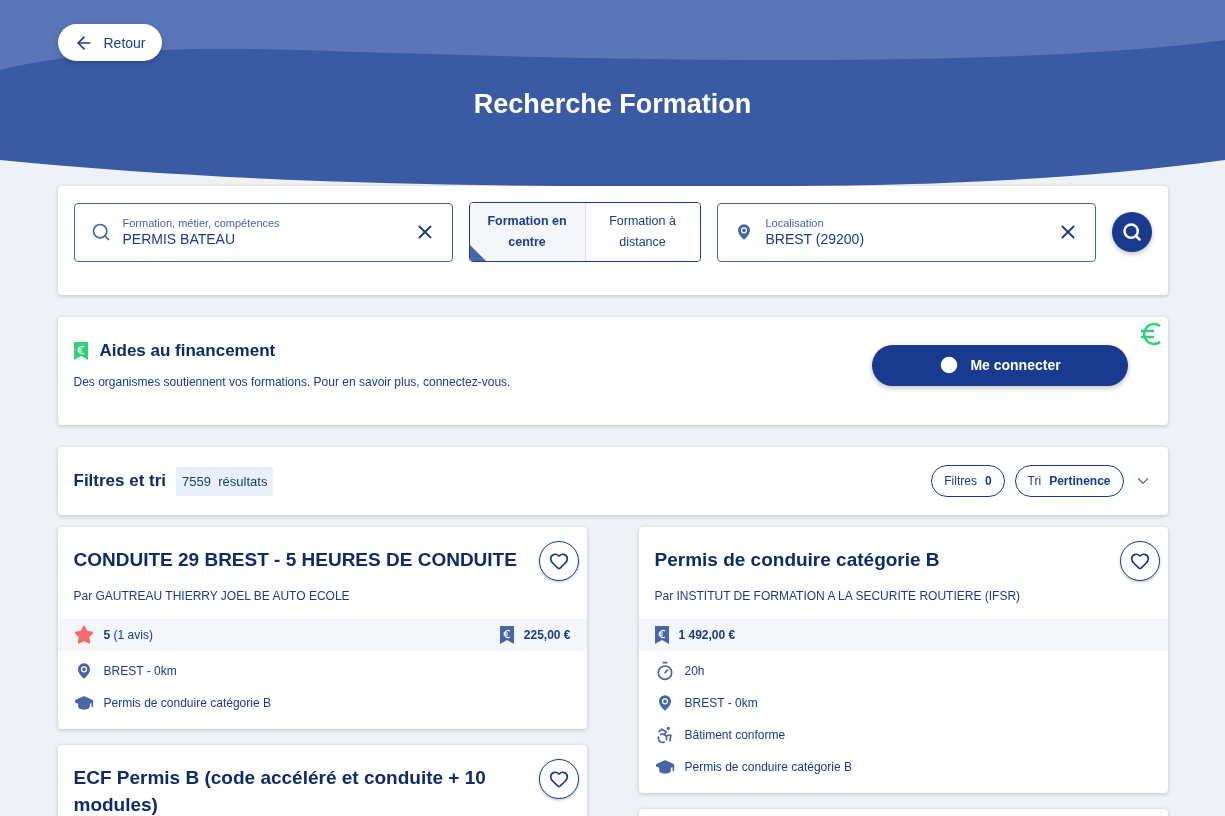  I want to click on training-card: ECF Permis B (code accéléré et conduite + 10 modules), so click(322, 780).